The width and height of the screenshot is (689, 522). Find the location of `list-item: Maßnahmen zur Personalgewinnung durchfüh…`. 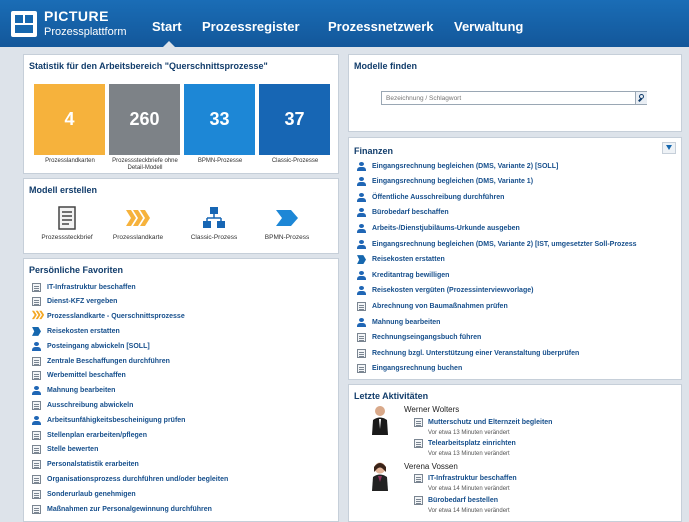

list-item: Maßnahmen zur Personalgewinnung durchfüh… is located at coordinates (122, 509).